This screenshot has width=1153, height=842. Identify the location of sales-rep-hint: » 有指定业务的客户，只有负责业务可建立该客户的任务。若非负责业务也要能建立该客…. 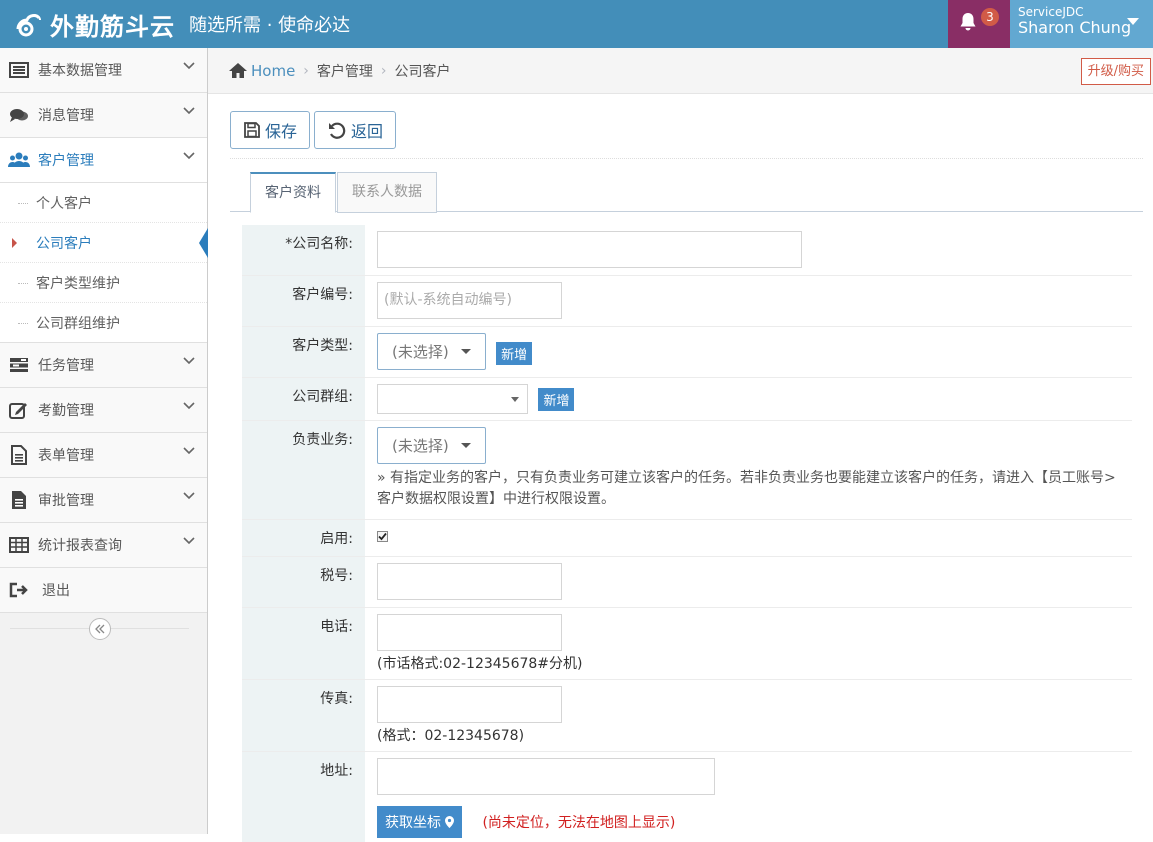
(746, 488).